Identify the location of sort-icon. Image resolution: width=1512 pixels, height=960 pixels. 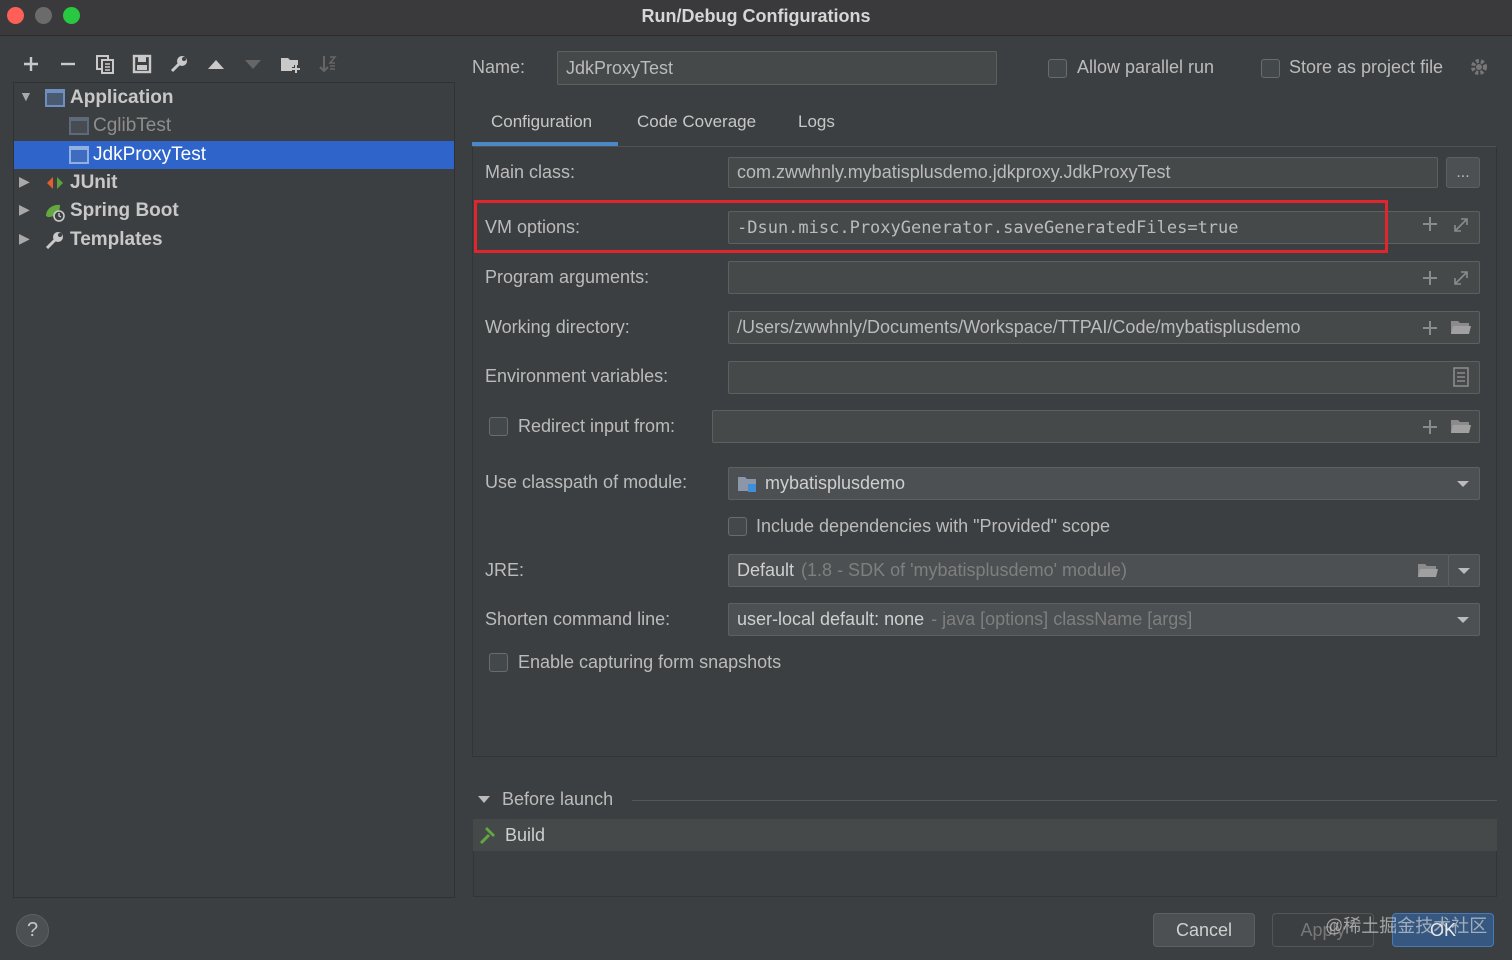
(328, 64).